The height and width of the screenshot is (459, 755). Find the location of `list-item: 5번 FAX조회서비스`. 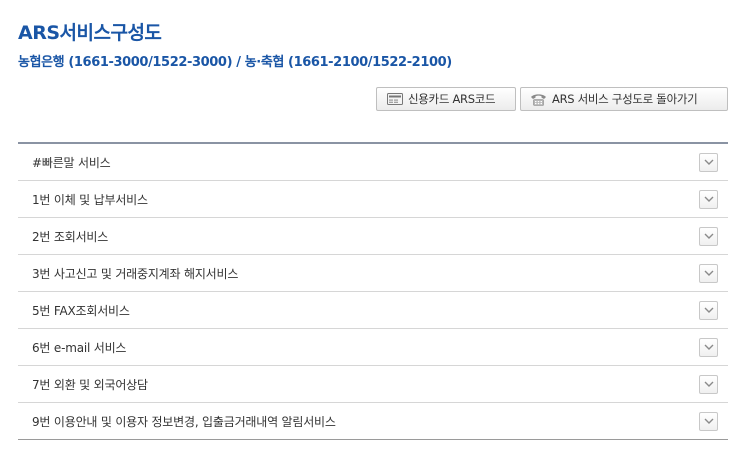

list-item: 5번 FAX조회서비스 is located at coordinates (373, 310).